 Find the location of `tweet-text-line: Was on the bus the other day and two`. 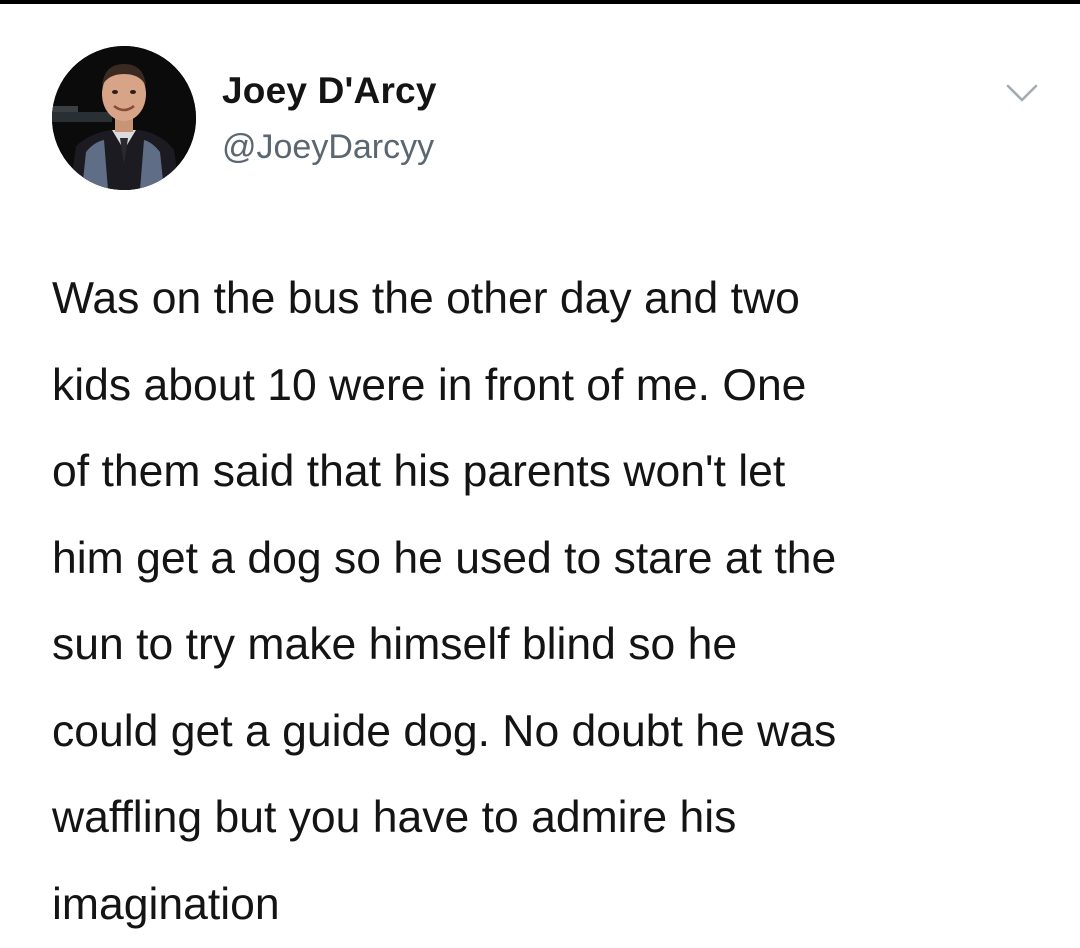

tweet-text-line: Was on the bus the other day and two is located at coordinates (552, 299).